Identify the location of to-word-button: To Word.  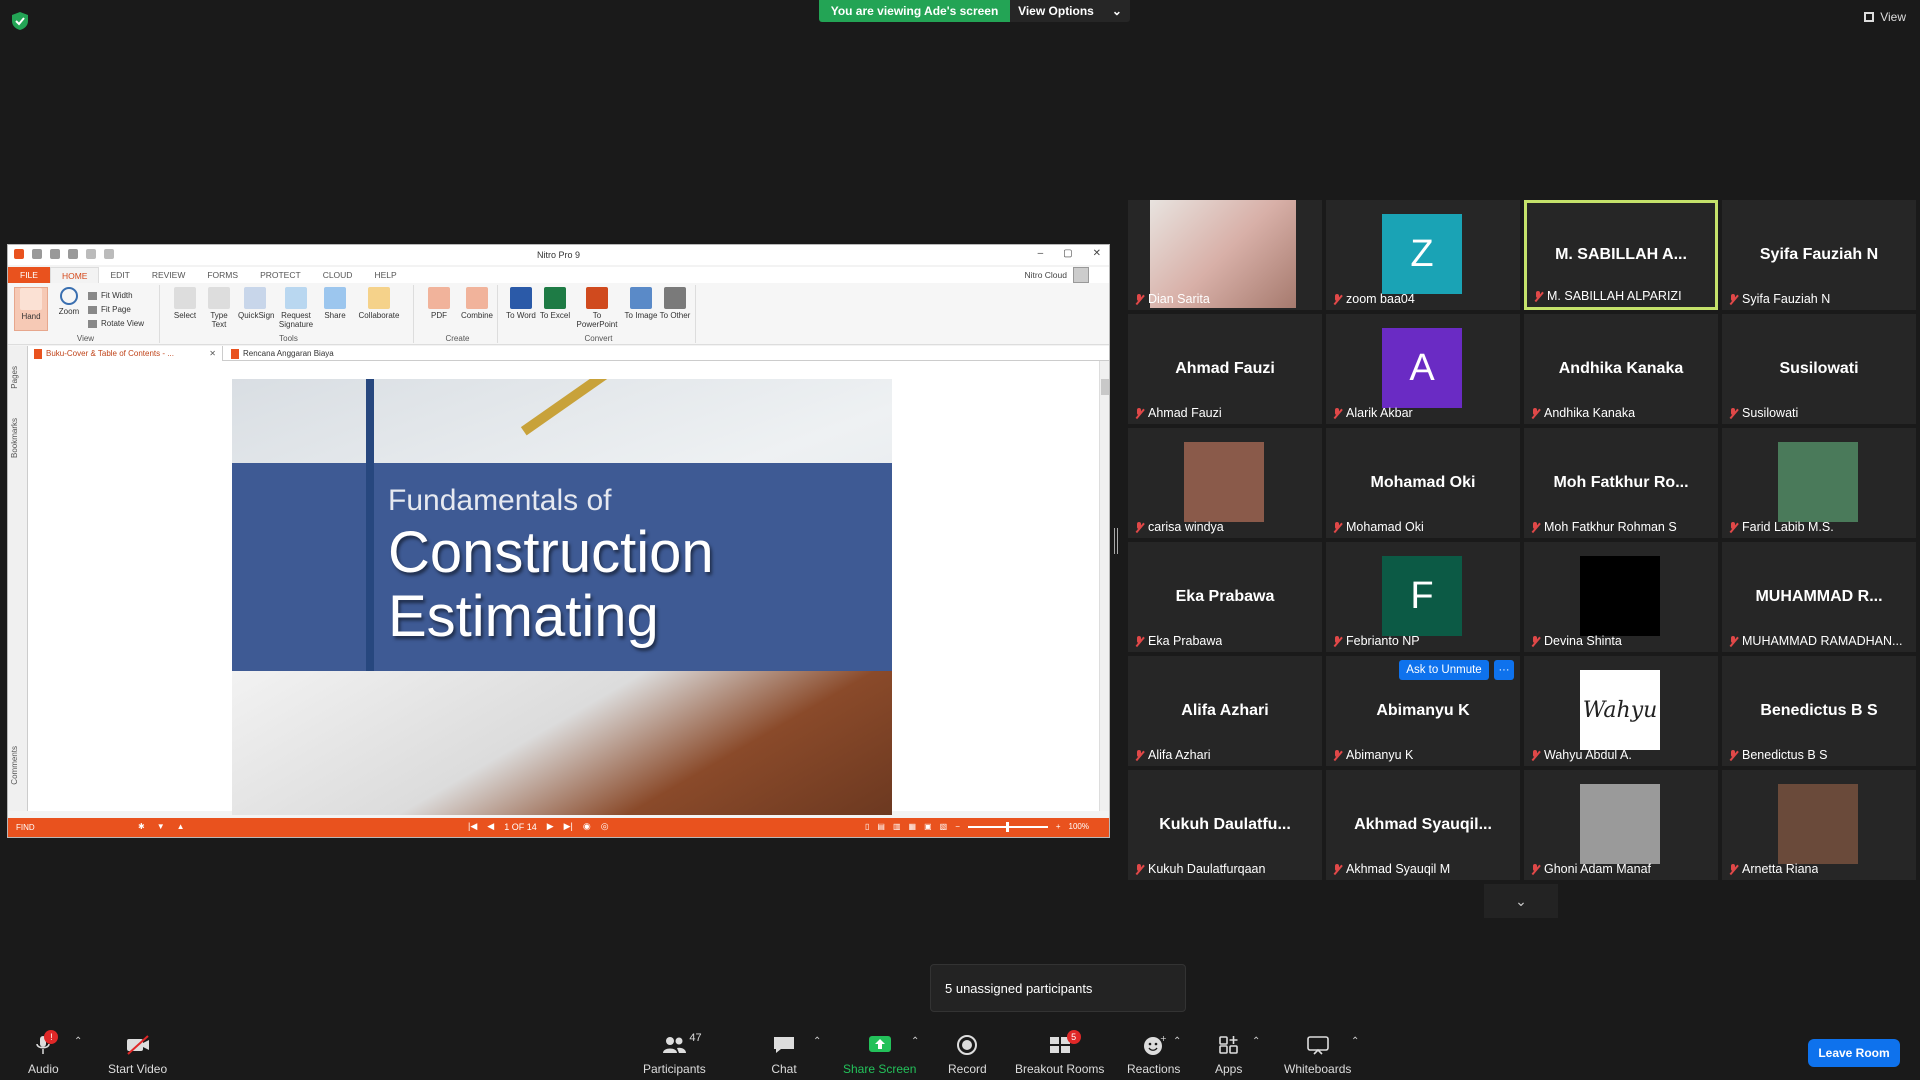
(521, 303).